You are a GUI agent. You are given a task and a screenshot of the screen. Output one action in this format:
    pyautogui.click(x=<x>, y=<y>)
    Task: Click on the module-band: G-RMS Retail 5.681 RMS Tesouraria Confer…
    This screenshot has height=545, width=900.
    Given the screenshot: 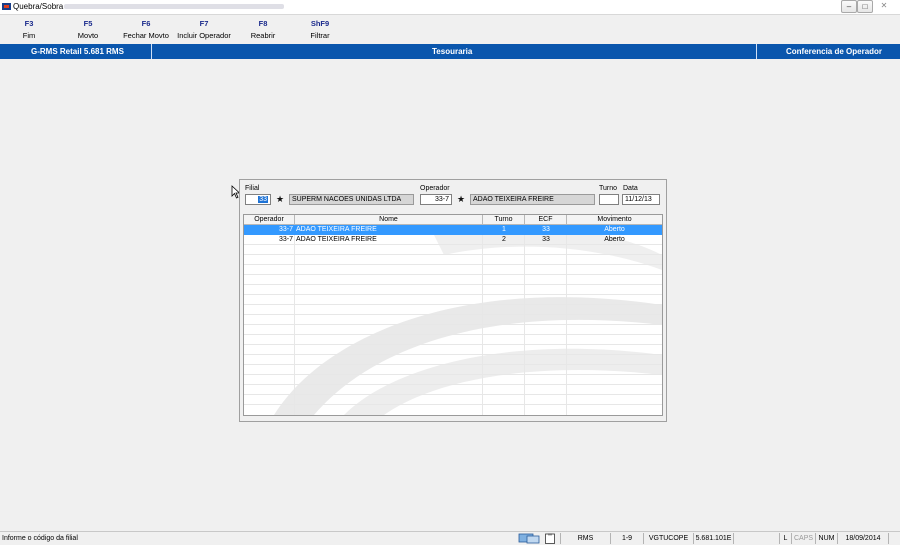 What is the action you would take?
    pyautogui.click(x=450, y=51)
    